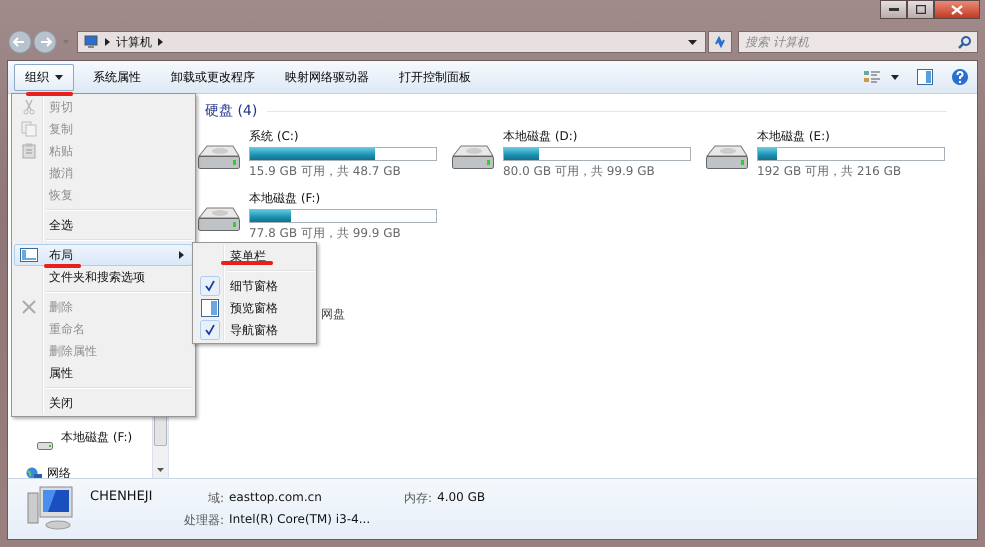  What do you see at coordinates (327, 77) in the screenshot?
I see `toolbar-button: 映射网络驱动器` at bounding box center [327, 77].